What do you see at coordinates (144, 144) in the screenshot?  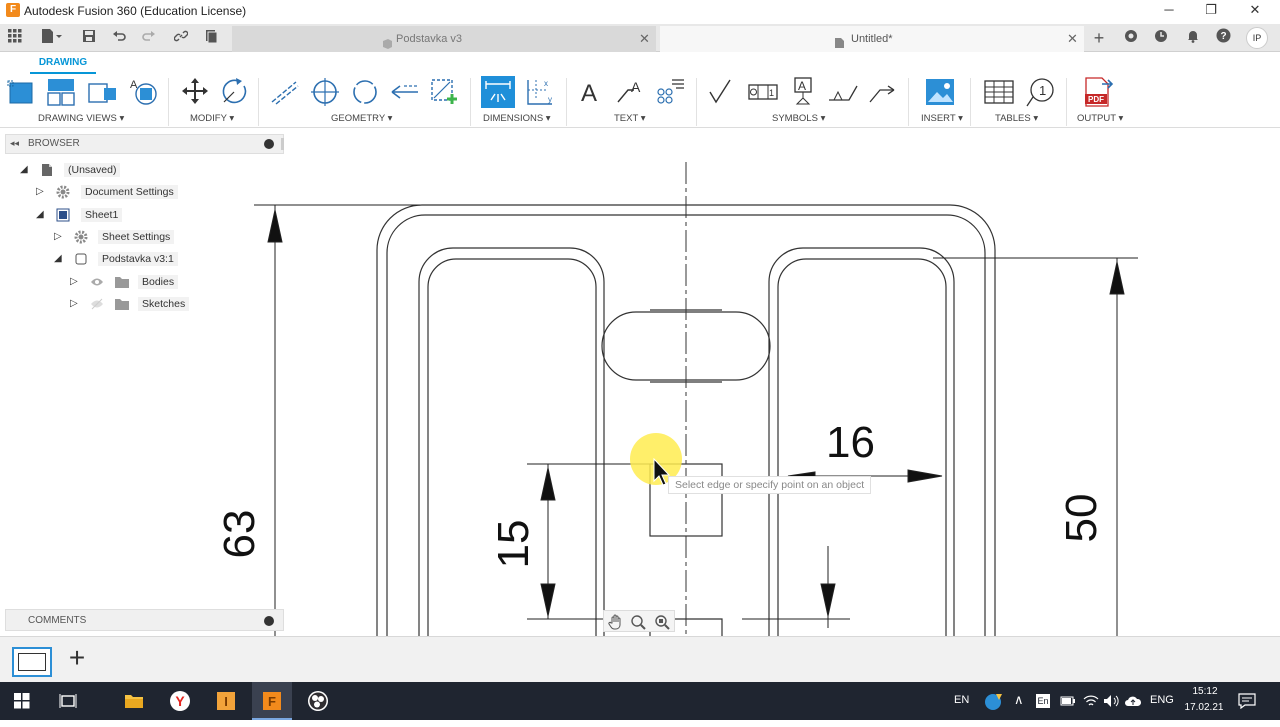 I see `browser-panel-header: ◂◂ BROWSER` at bounding box center [144, 144].